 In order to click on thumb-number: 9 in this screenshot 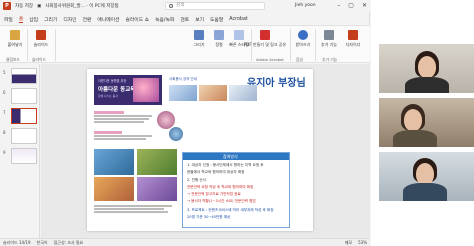, I will do `click(4, 152)`.